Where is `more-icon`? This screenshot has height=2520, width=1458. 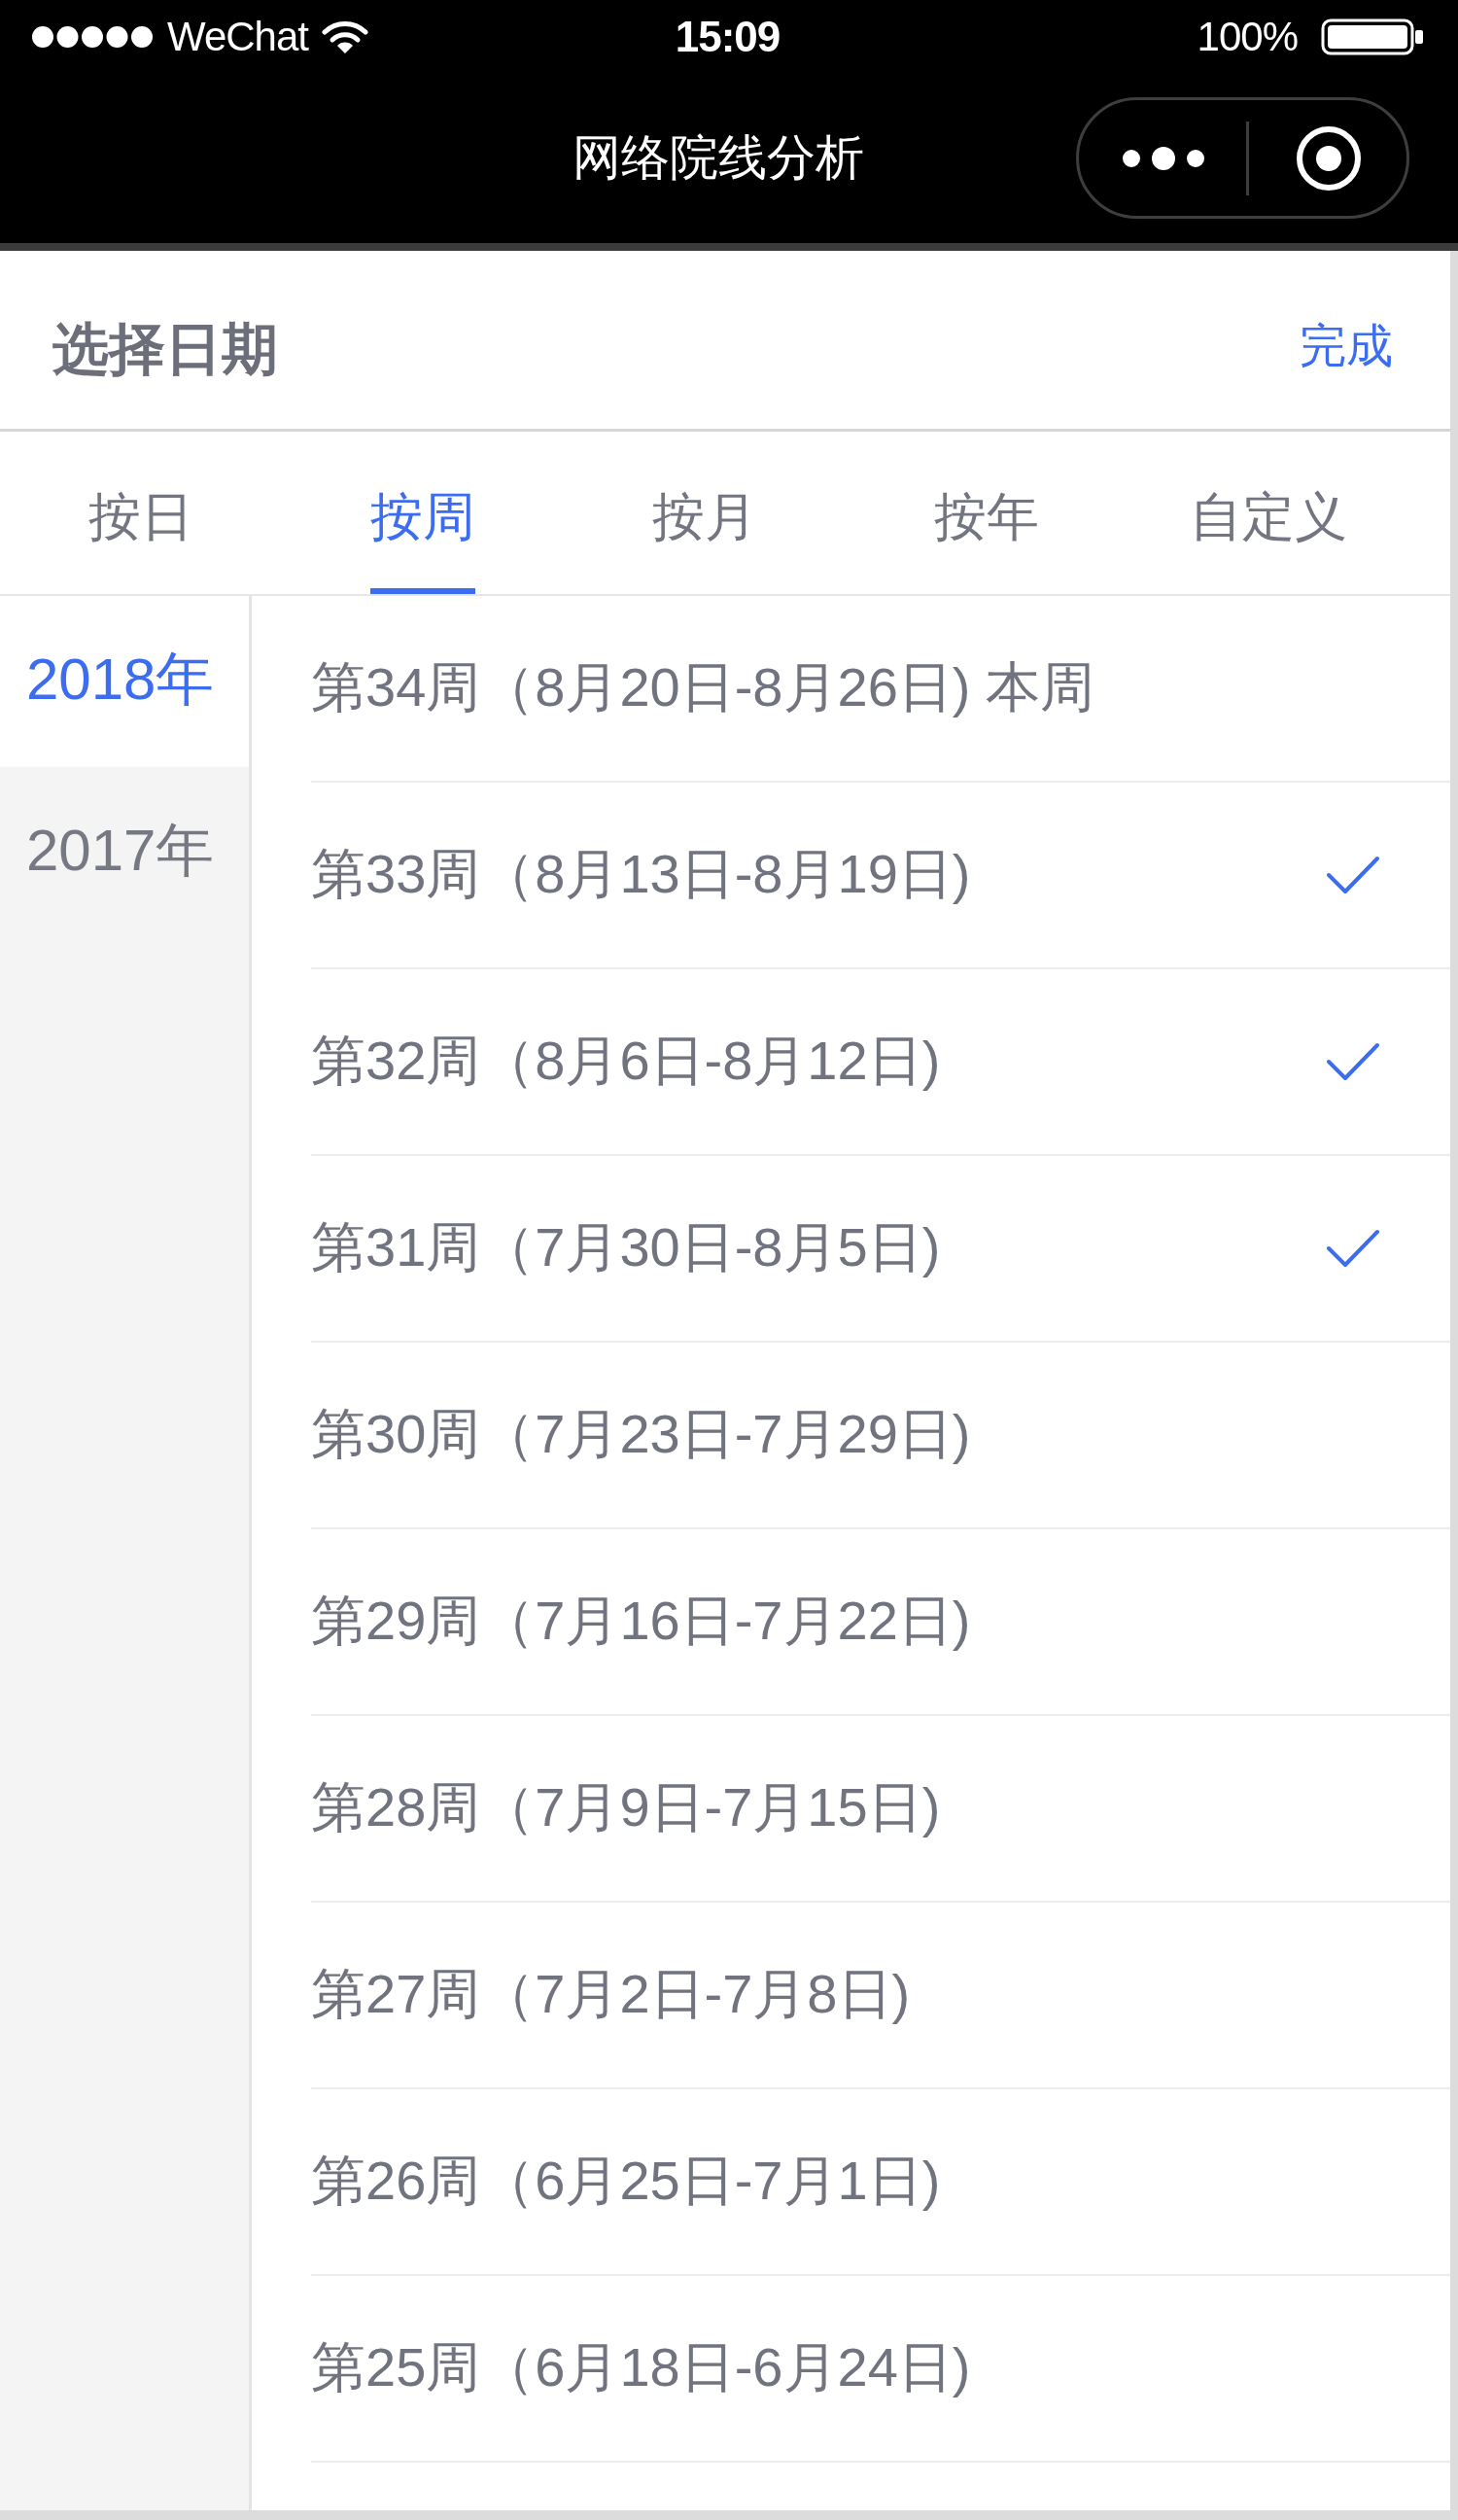 more-icon is located at coordinates (1163, 158).